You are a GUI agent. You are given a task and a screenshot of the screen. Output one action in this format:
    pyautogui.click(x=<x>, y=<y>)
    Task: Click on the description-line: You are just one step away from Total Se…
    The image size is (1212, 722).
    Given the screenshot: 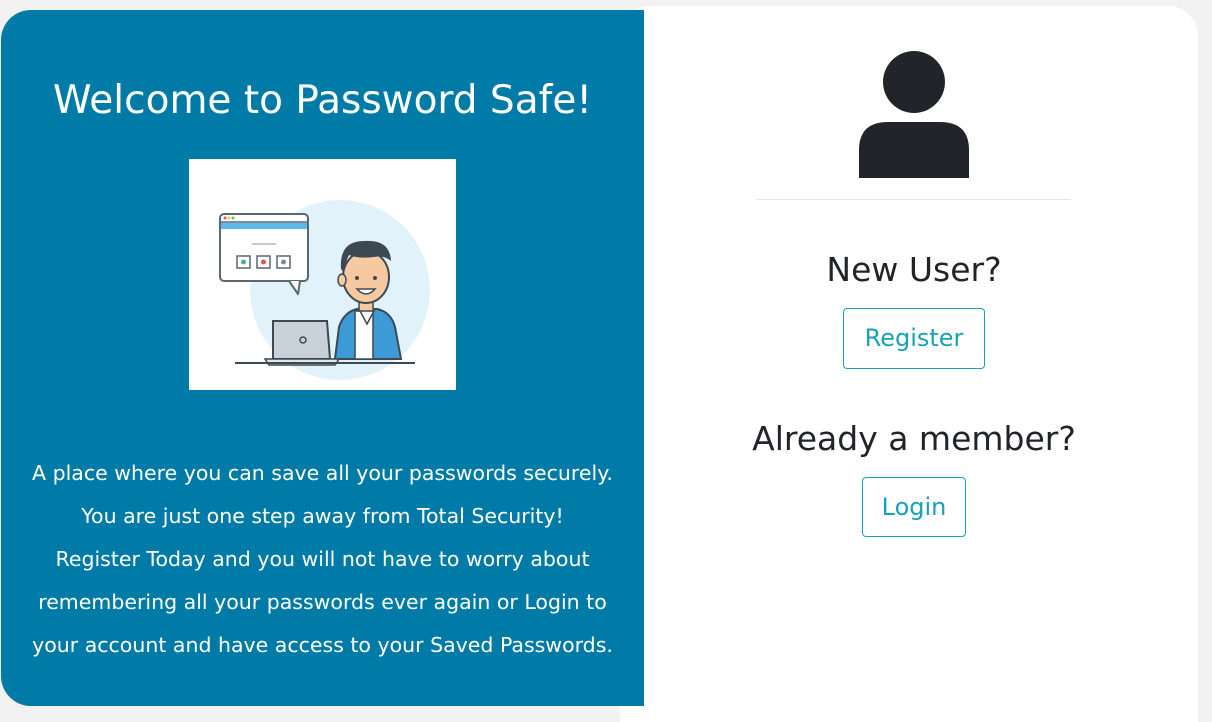 What is the action you would take?
    pyautogui.click(x=322, y=516)
    